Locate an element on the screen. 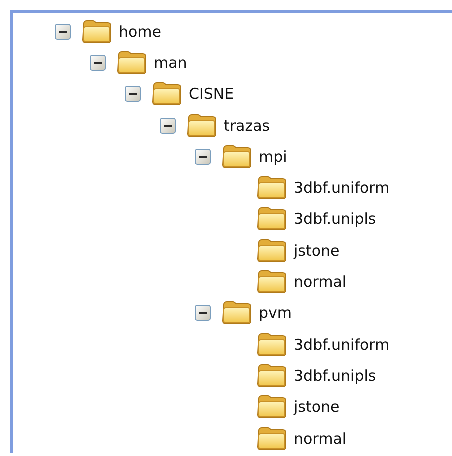 This screenshot has width=452, height=456. folder-label: pvm is located at coordinates (275, 313).